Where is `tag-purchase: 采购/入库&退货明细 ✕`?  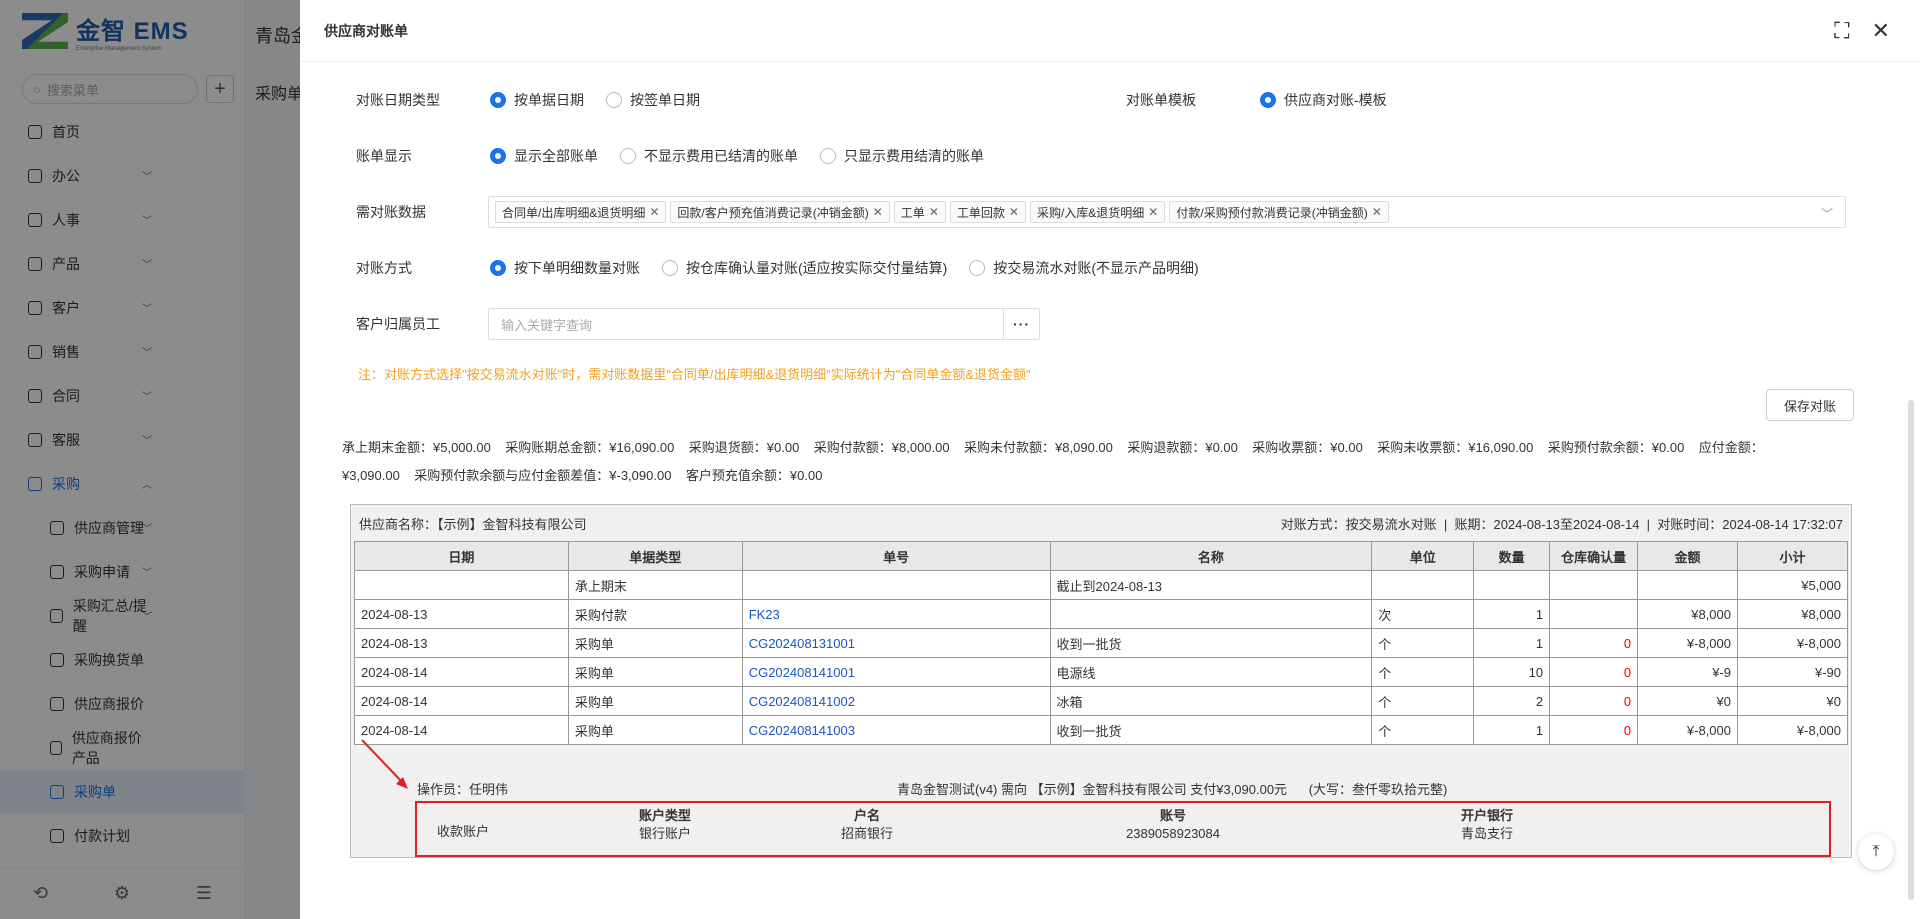
tag-purchase: 采购/入库&退货明细 ✕ is located at coordinates (1097, 212).